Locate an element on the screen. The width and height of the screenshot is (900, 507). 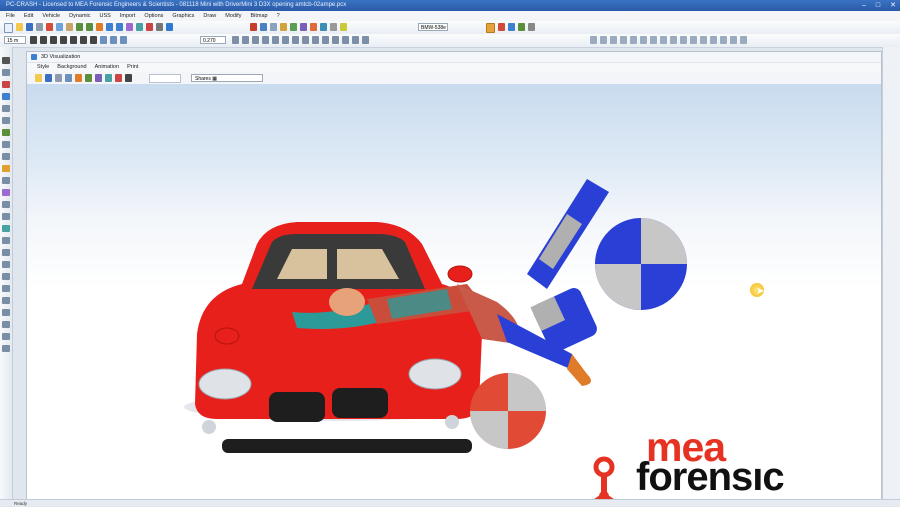
dimension-palette-icon is located at coordinates (6, 252).